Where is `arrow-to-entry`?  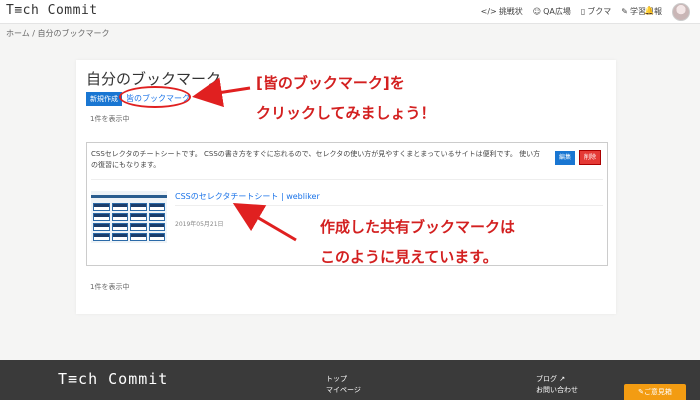
arrow-to-entry is located at coordinates (264, 222).